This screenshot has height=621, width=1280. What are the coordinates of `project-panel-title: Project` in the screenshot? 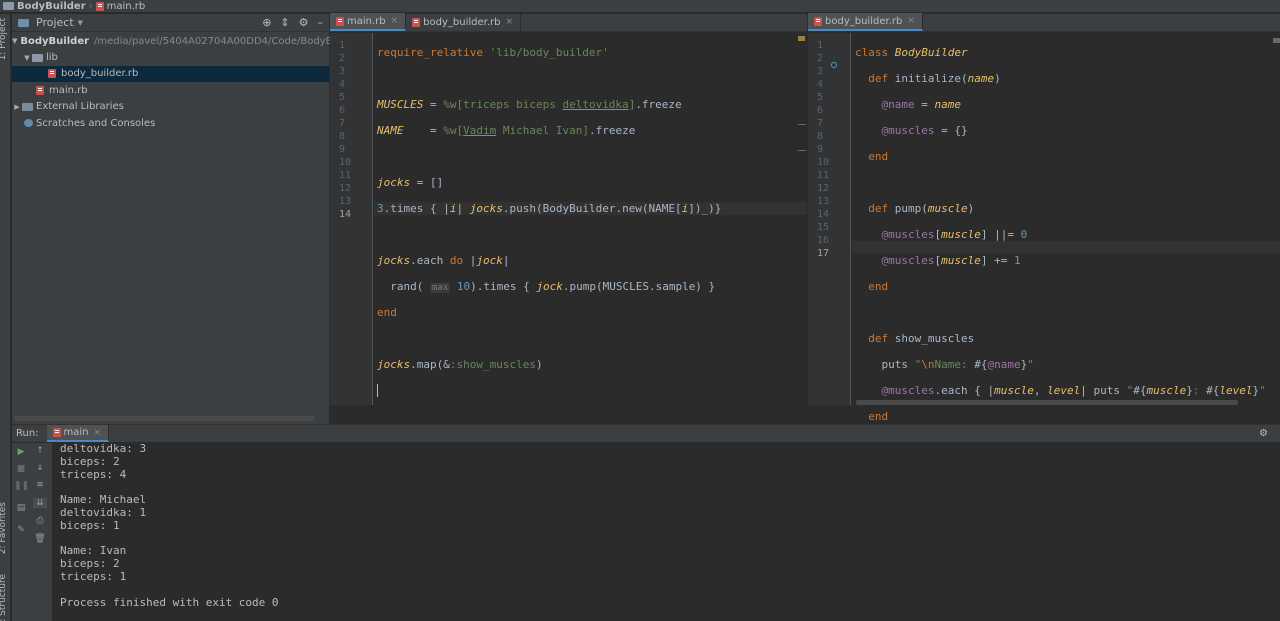 It's located at (55, 22).